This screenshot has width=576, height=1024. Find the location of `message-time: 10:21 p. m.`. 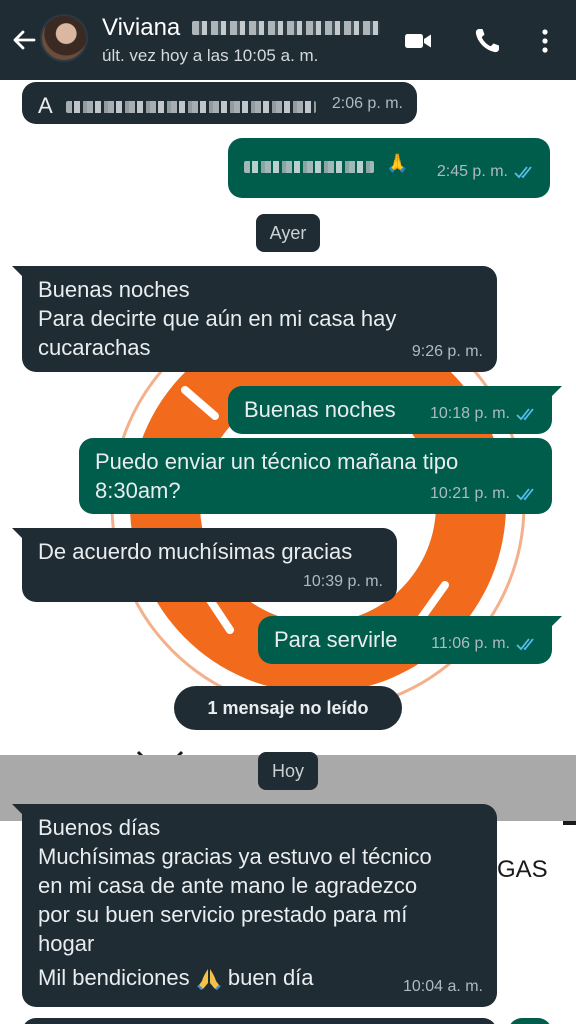

message-time: 10:21 p. m. is located at coordinates (469, 493).